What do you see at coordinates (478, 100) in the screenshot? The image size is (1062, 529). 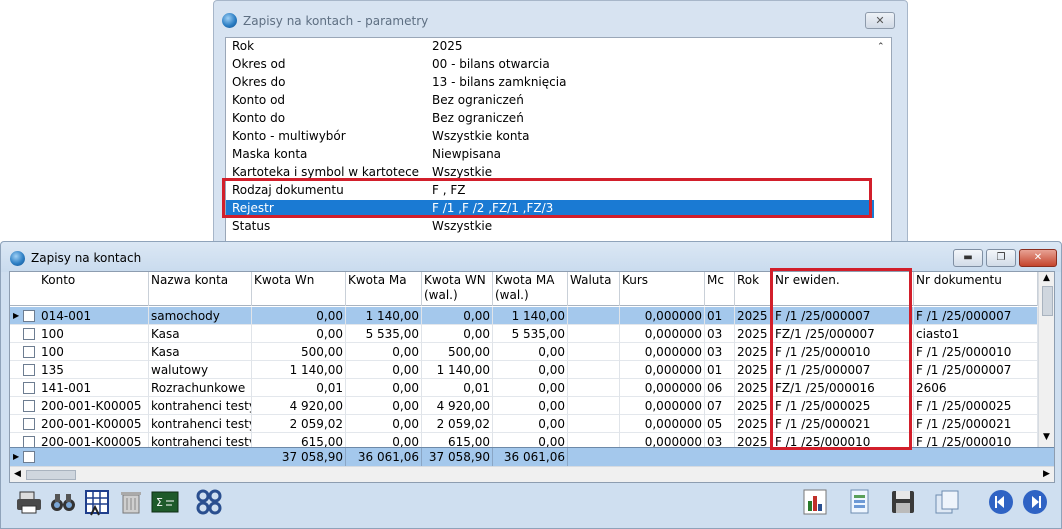 I see `param-value: Bez ograniczeń` at bounding box center [478, 100].